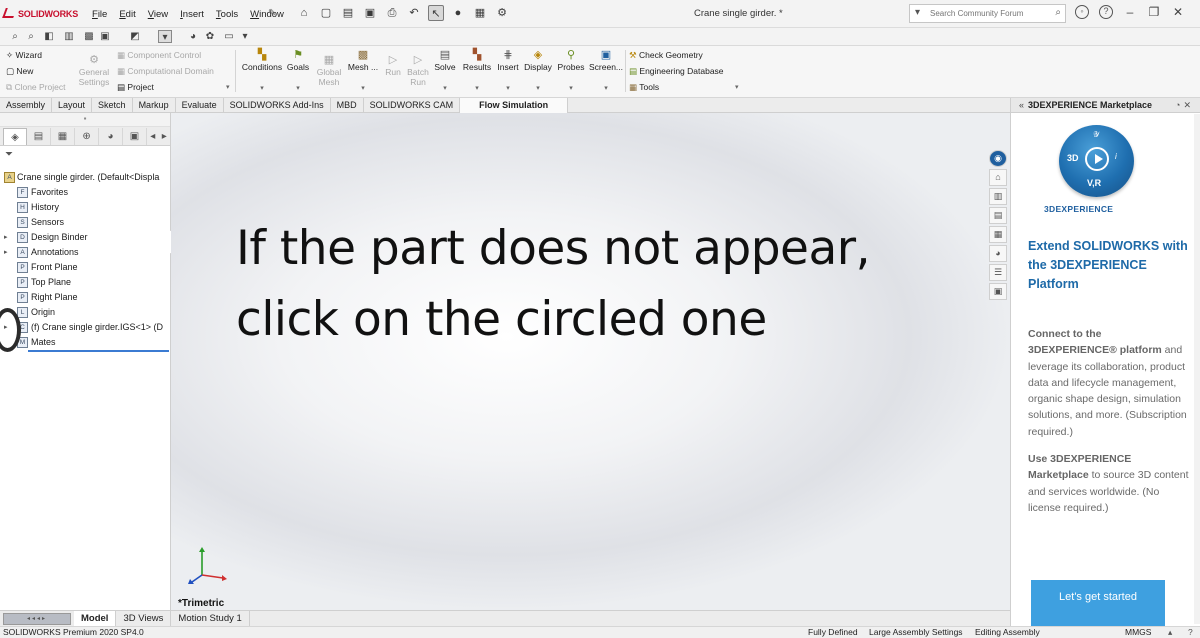  I want to click on goals-dropdown-icon: ▾, so click(298, 88).